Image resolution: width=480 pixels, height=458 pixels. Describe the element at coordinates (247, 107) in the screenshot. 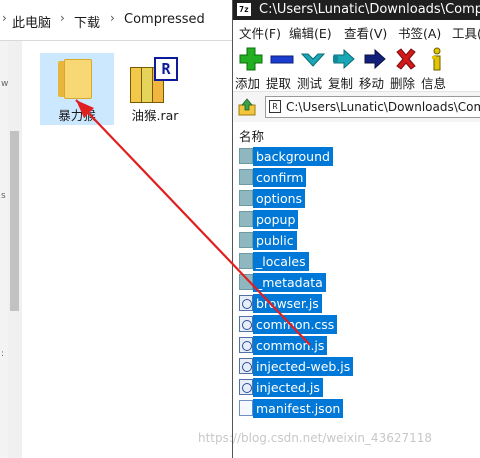

I see `folder-up-icon` at that location.